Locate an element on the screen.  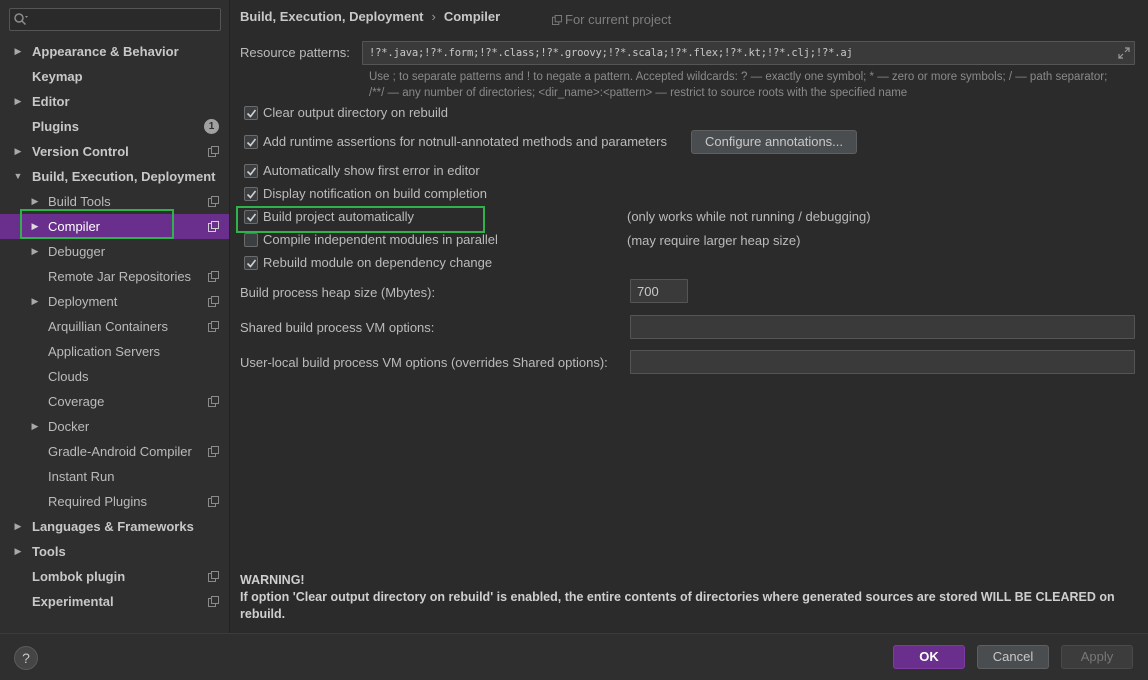
breadcrumb-parent: Build, Execution, Deployment is located at coordinates (332, 16).